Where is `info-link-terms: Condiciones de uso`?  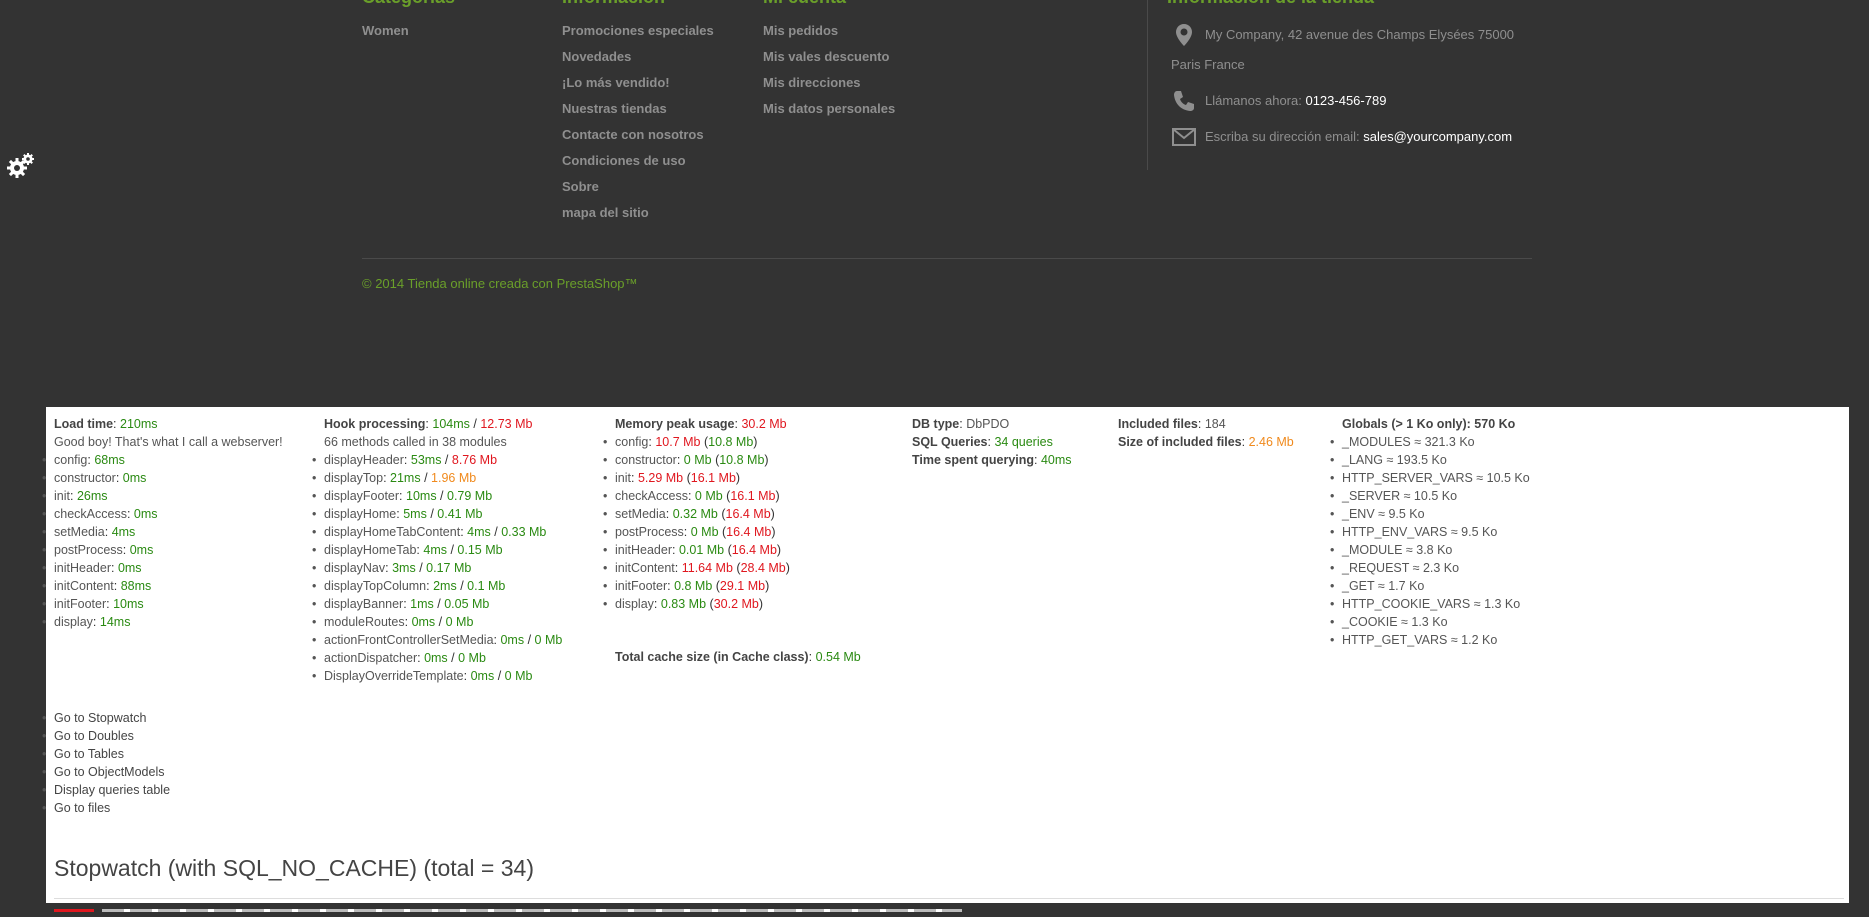 info-link-terms: Condiciones de uso is located at coordinates (638, 161).